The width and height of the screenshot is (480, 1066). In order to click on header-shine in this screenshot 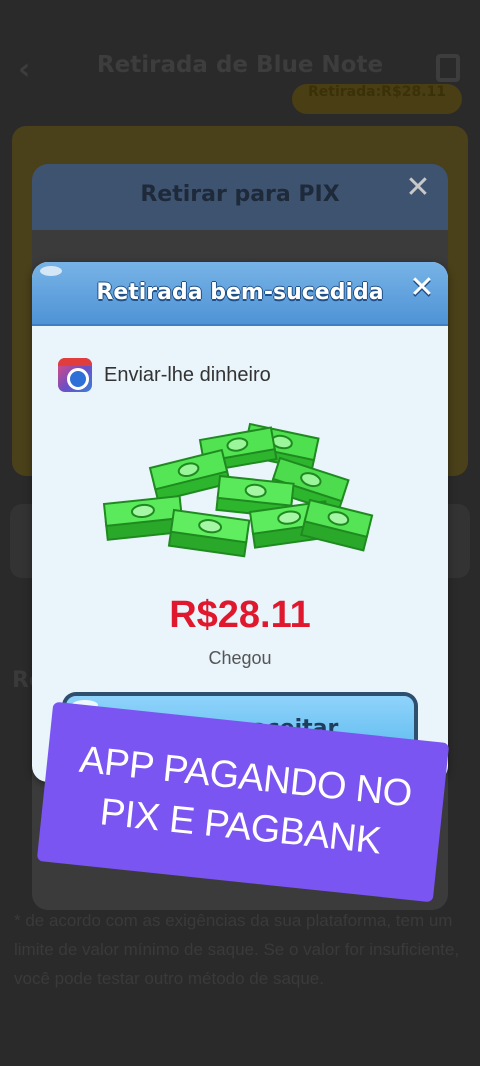, I will do `click(51, 271)`.